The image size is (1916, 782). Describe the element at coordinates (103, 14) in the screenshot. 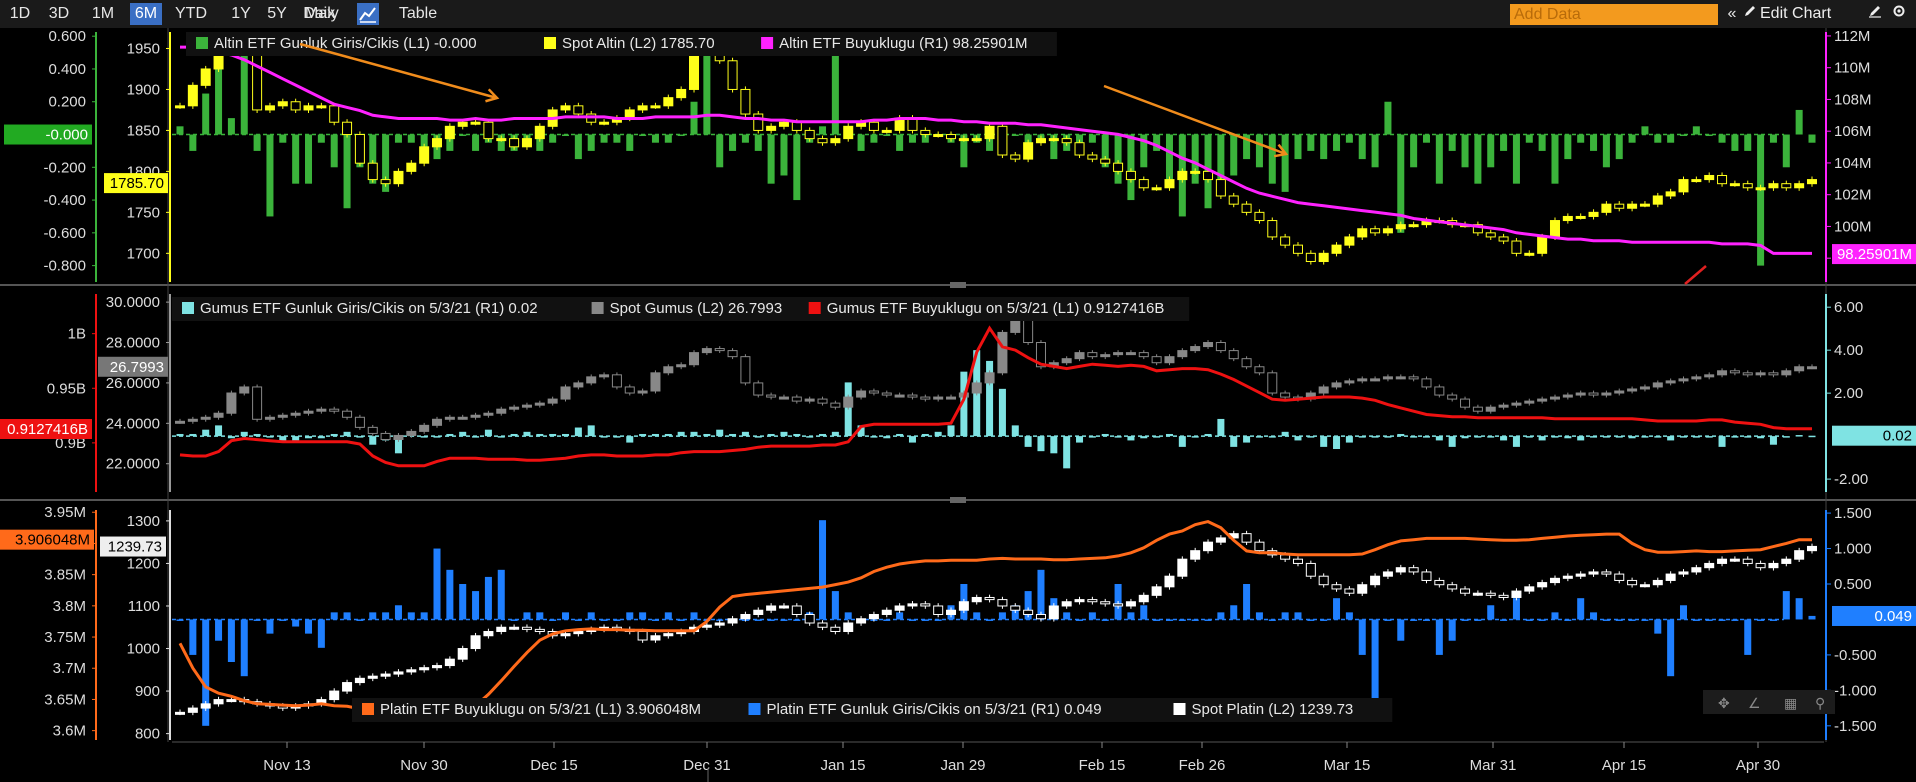

I see `range-button-1m: 1M` at that location.